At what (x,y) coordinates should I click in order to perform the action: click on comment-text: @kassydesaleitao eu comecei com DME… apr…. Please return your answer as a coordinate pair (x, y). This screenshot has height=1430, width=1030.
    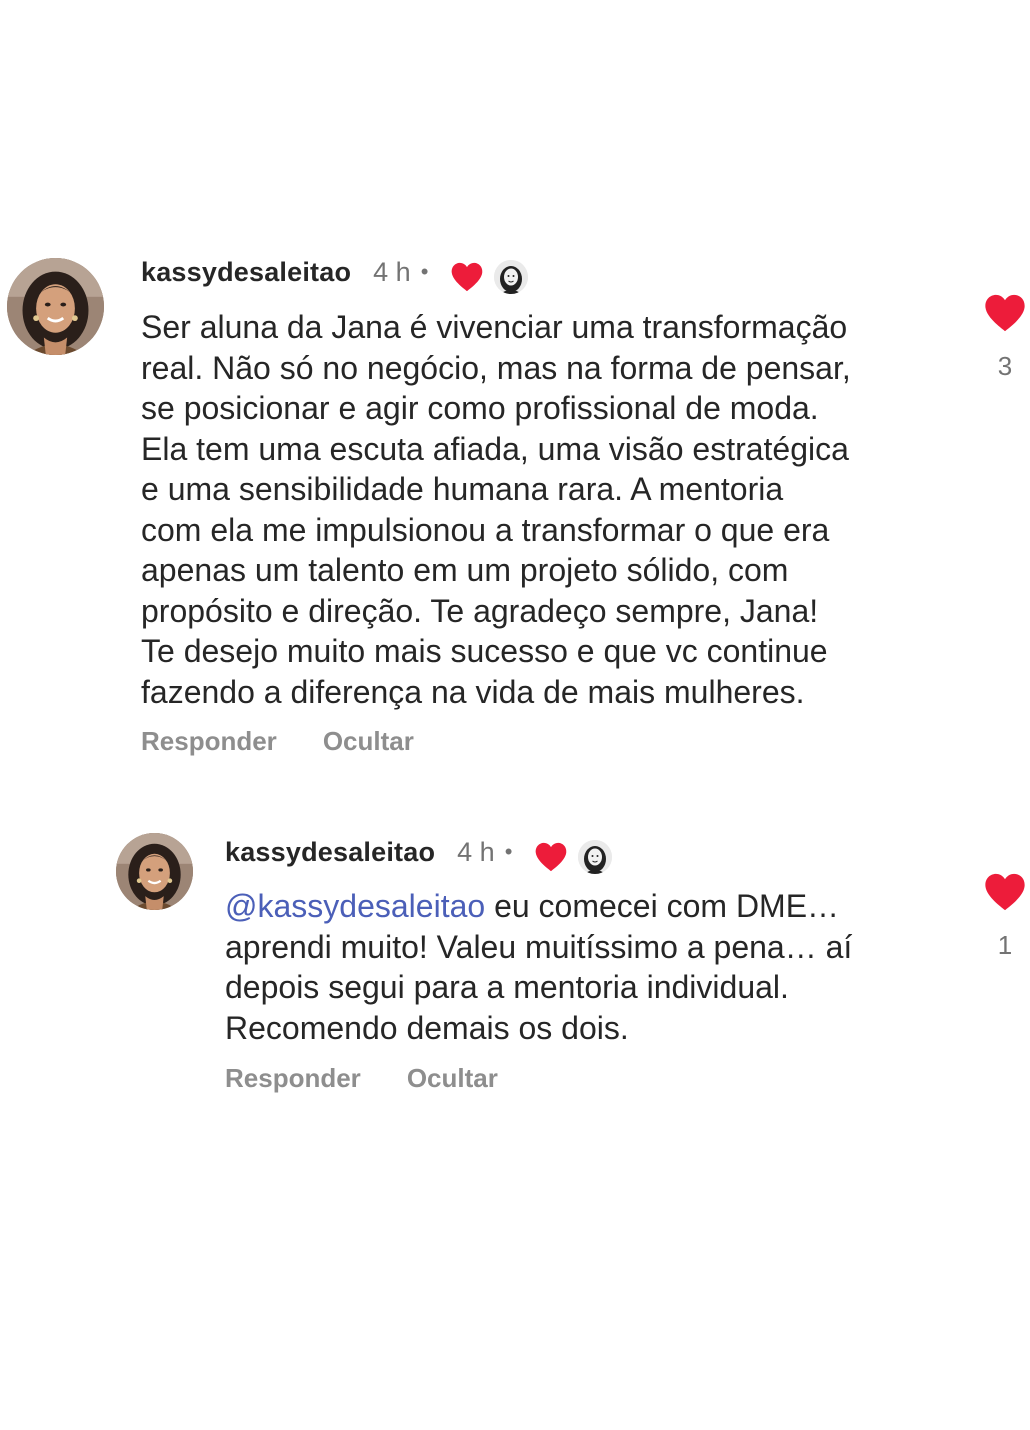
    Looking at the image, I should click on (585, 967).